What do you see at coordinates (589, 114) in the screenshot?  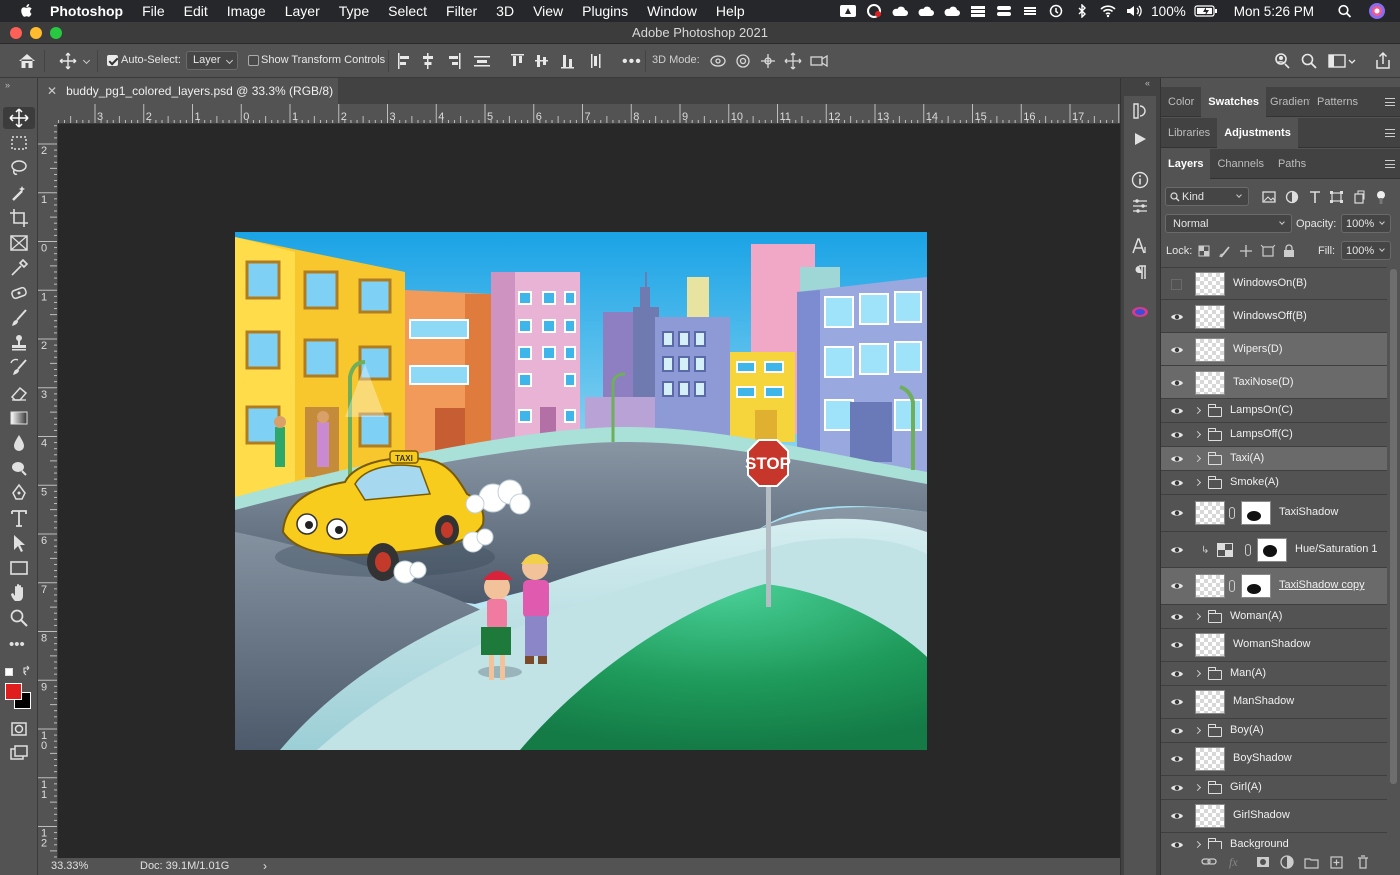 I see `horizontal-ruler: 3 2 1 0 1 2 3 4 5 6 7 8 9 10 11 12 13 14 15 16 17` at bounding box center [589, 114].